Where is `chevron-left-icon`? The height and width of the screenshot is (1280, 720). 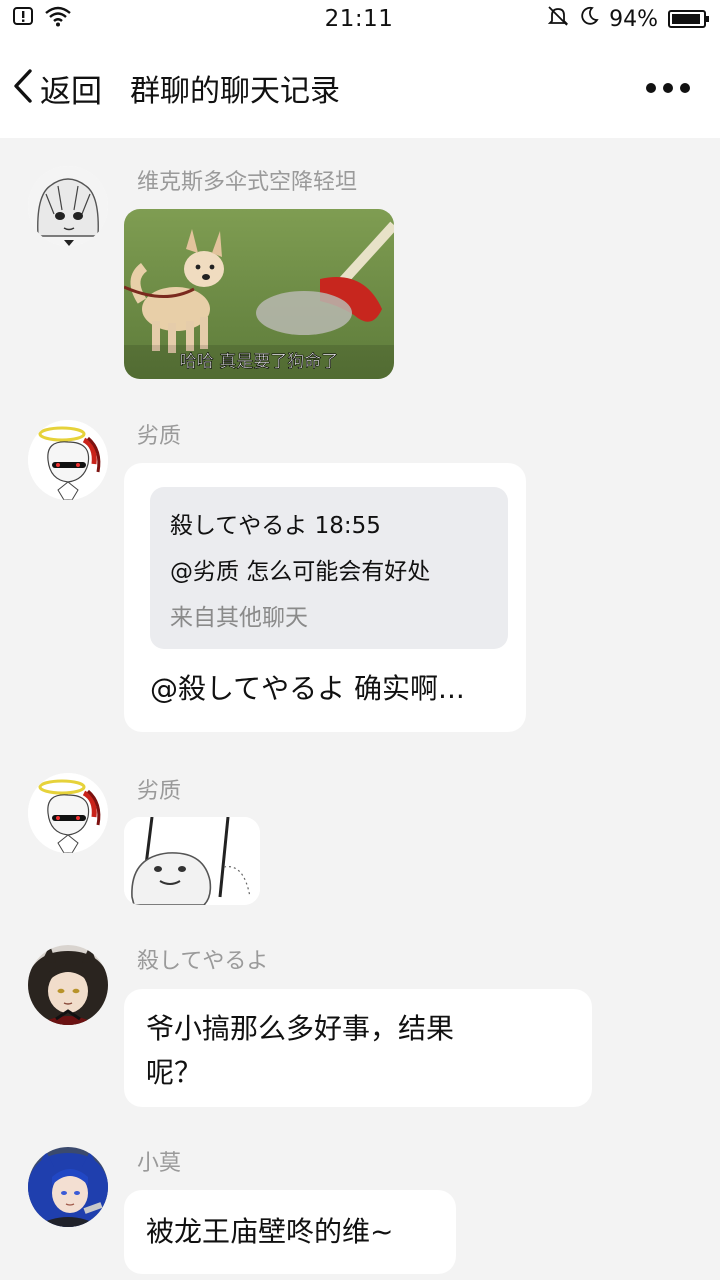 chevron-left-icon is located at coordinates (23, 88).